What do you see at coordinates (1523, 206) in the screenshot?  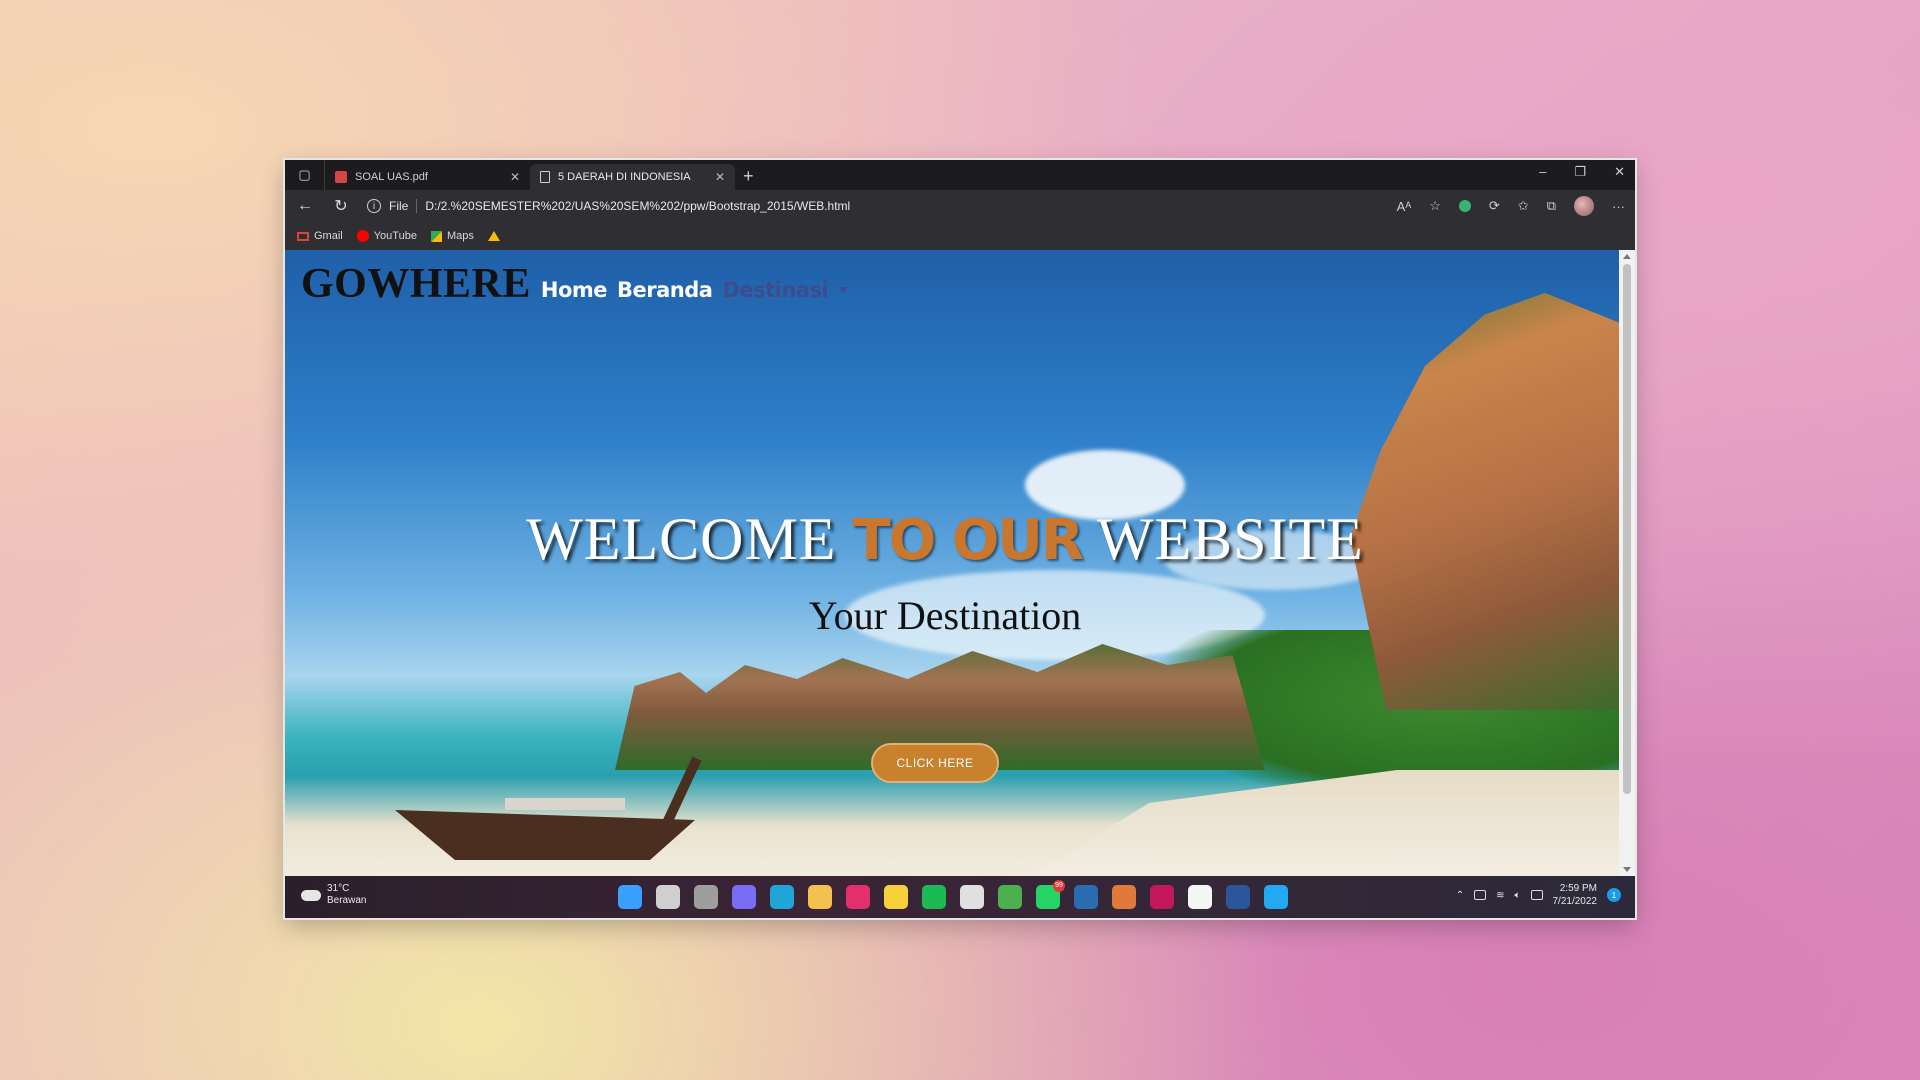 I see `favorites-icon: ✩` at bounding box center [1523, 206].